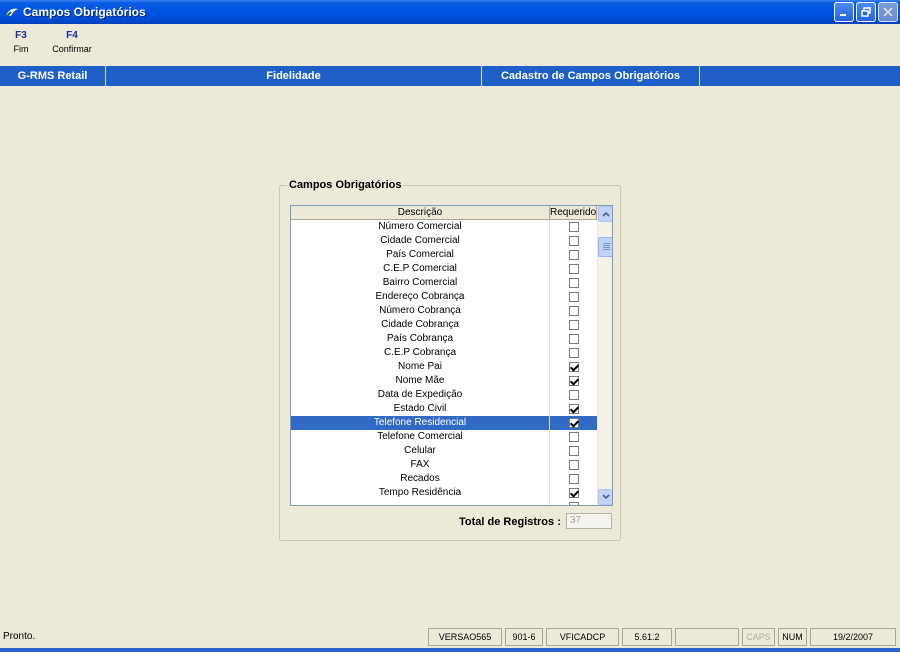 This screenshot has width=900, height=652. What do you see at coordinates (758, 637) in the screenshot?
I see `status-pane-caps: CAPS` at bounding box center [758, 637].